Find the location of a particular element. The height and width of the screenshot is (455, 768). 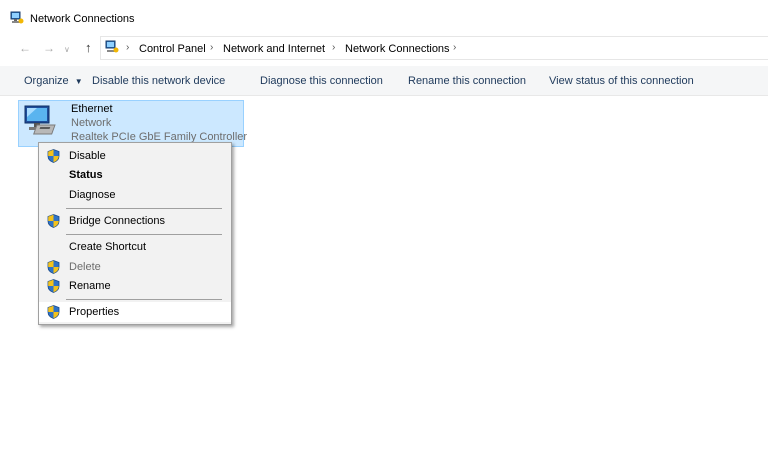

menu-item-diagnose-label: Diagnose is located at coordinates (92, 195).